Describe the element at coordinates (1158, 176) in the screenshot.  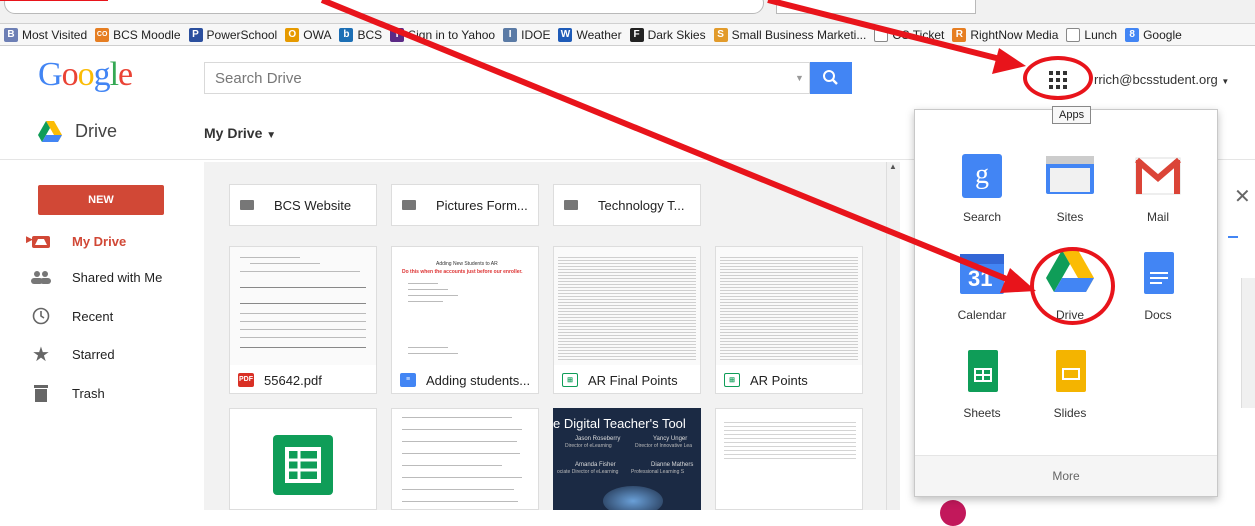
I see `gmail-icon` at that location.